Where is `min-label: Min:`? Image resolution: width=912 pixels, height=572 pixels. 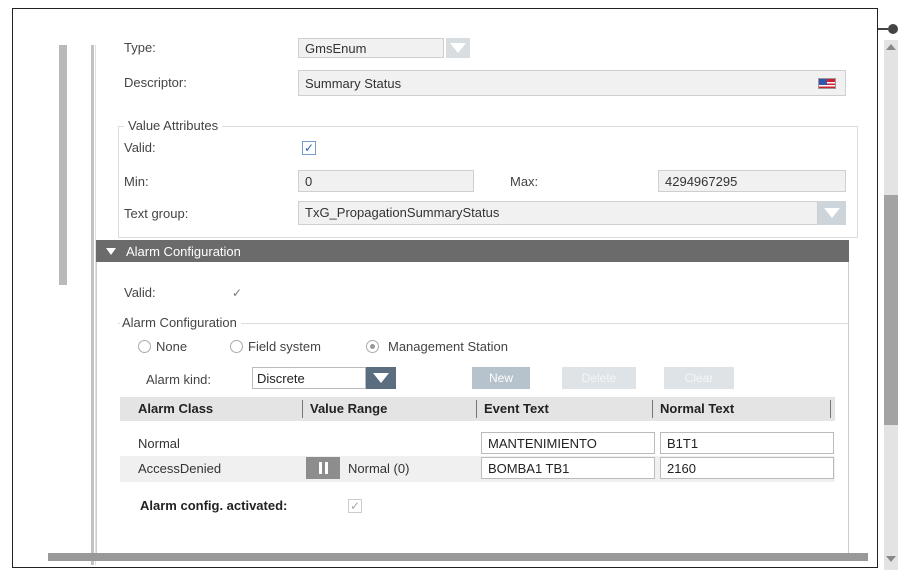 min-label: Min: is located at coordinates (136, 181).